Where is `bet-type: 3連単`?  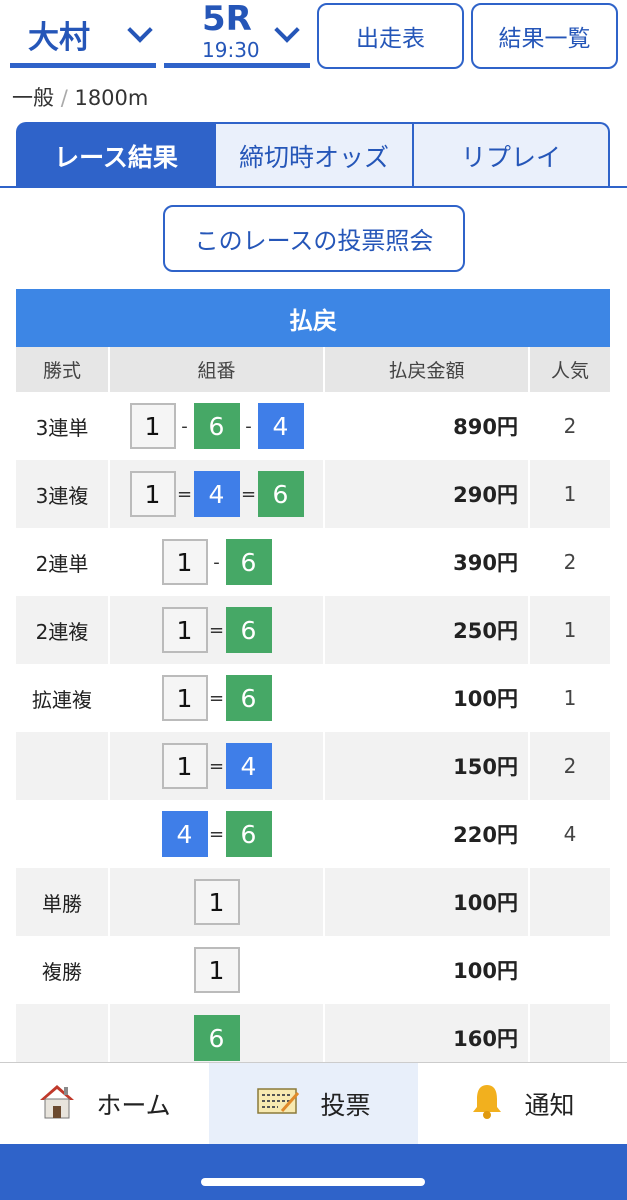 bet-type: 3連単 is located at coordinates (63, 426).